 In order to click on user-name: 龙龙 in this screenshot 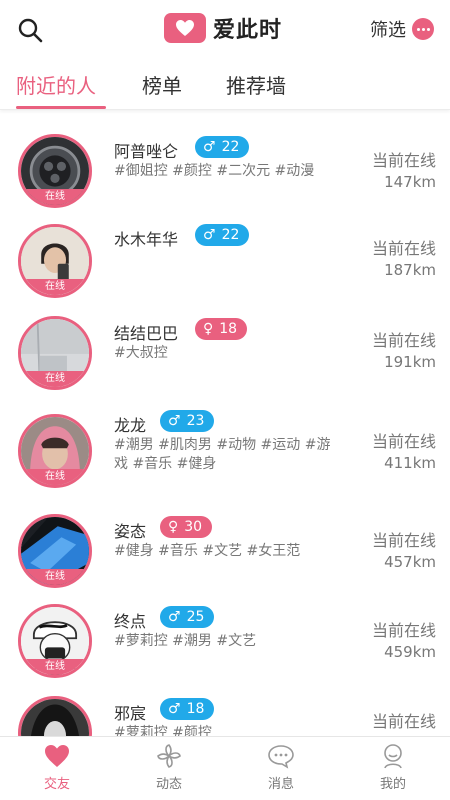, I will do `click(130, 425)`.